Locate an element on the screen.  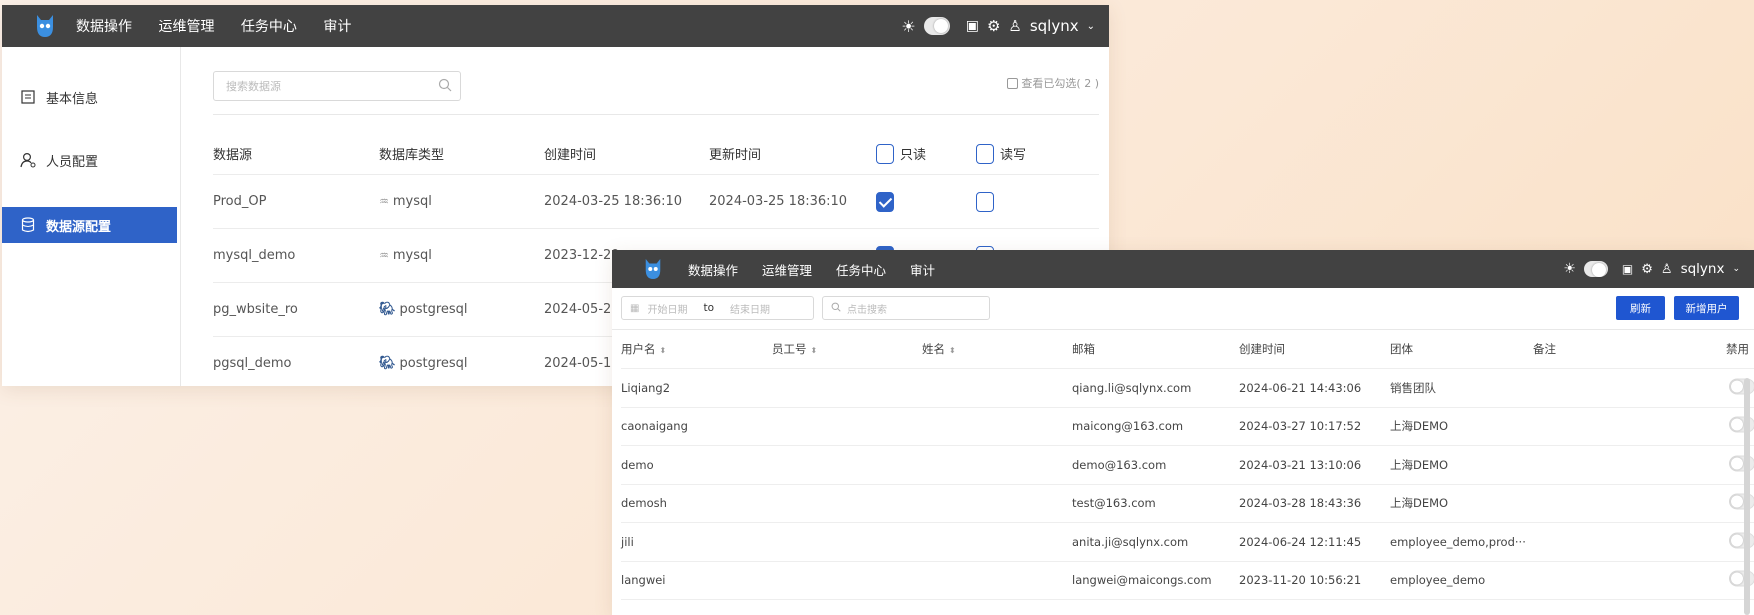
updated-time: 2024-03-25 18:36:10 is located at coordinates (778, 201).